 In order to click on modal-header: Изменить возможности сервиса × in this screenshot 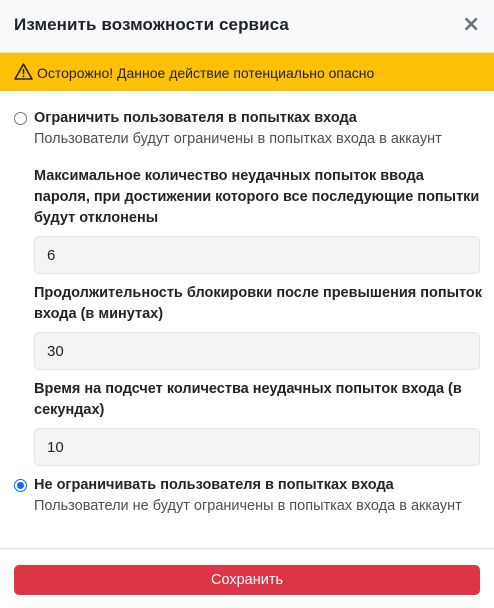, I will do `click(247, 26)`.